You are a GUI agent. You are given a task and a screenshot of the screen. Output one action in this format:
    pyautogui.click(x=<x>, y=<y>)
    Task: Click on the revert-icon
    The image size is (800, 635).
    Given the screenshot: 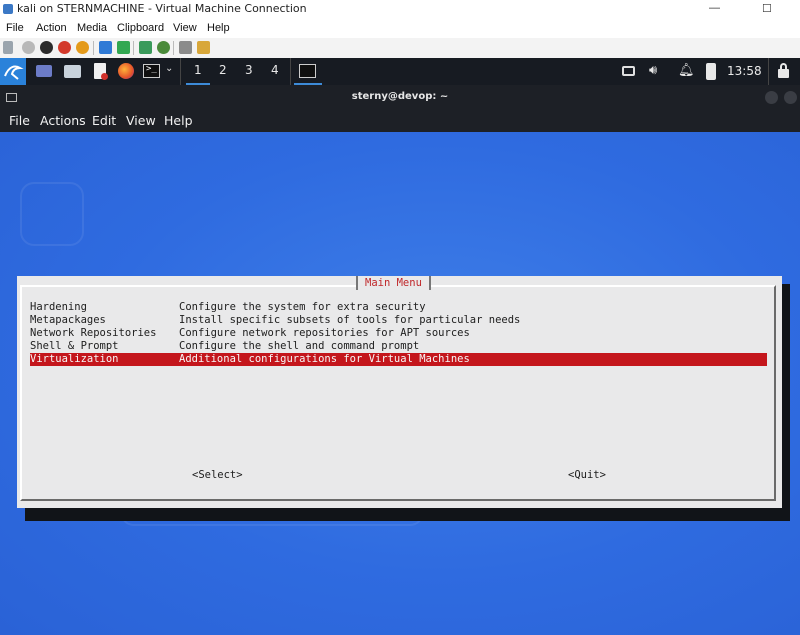 What is the action you would take?
    pyautogui.click(x=163, y=47)
    